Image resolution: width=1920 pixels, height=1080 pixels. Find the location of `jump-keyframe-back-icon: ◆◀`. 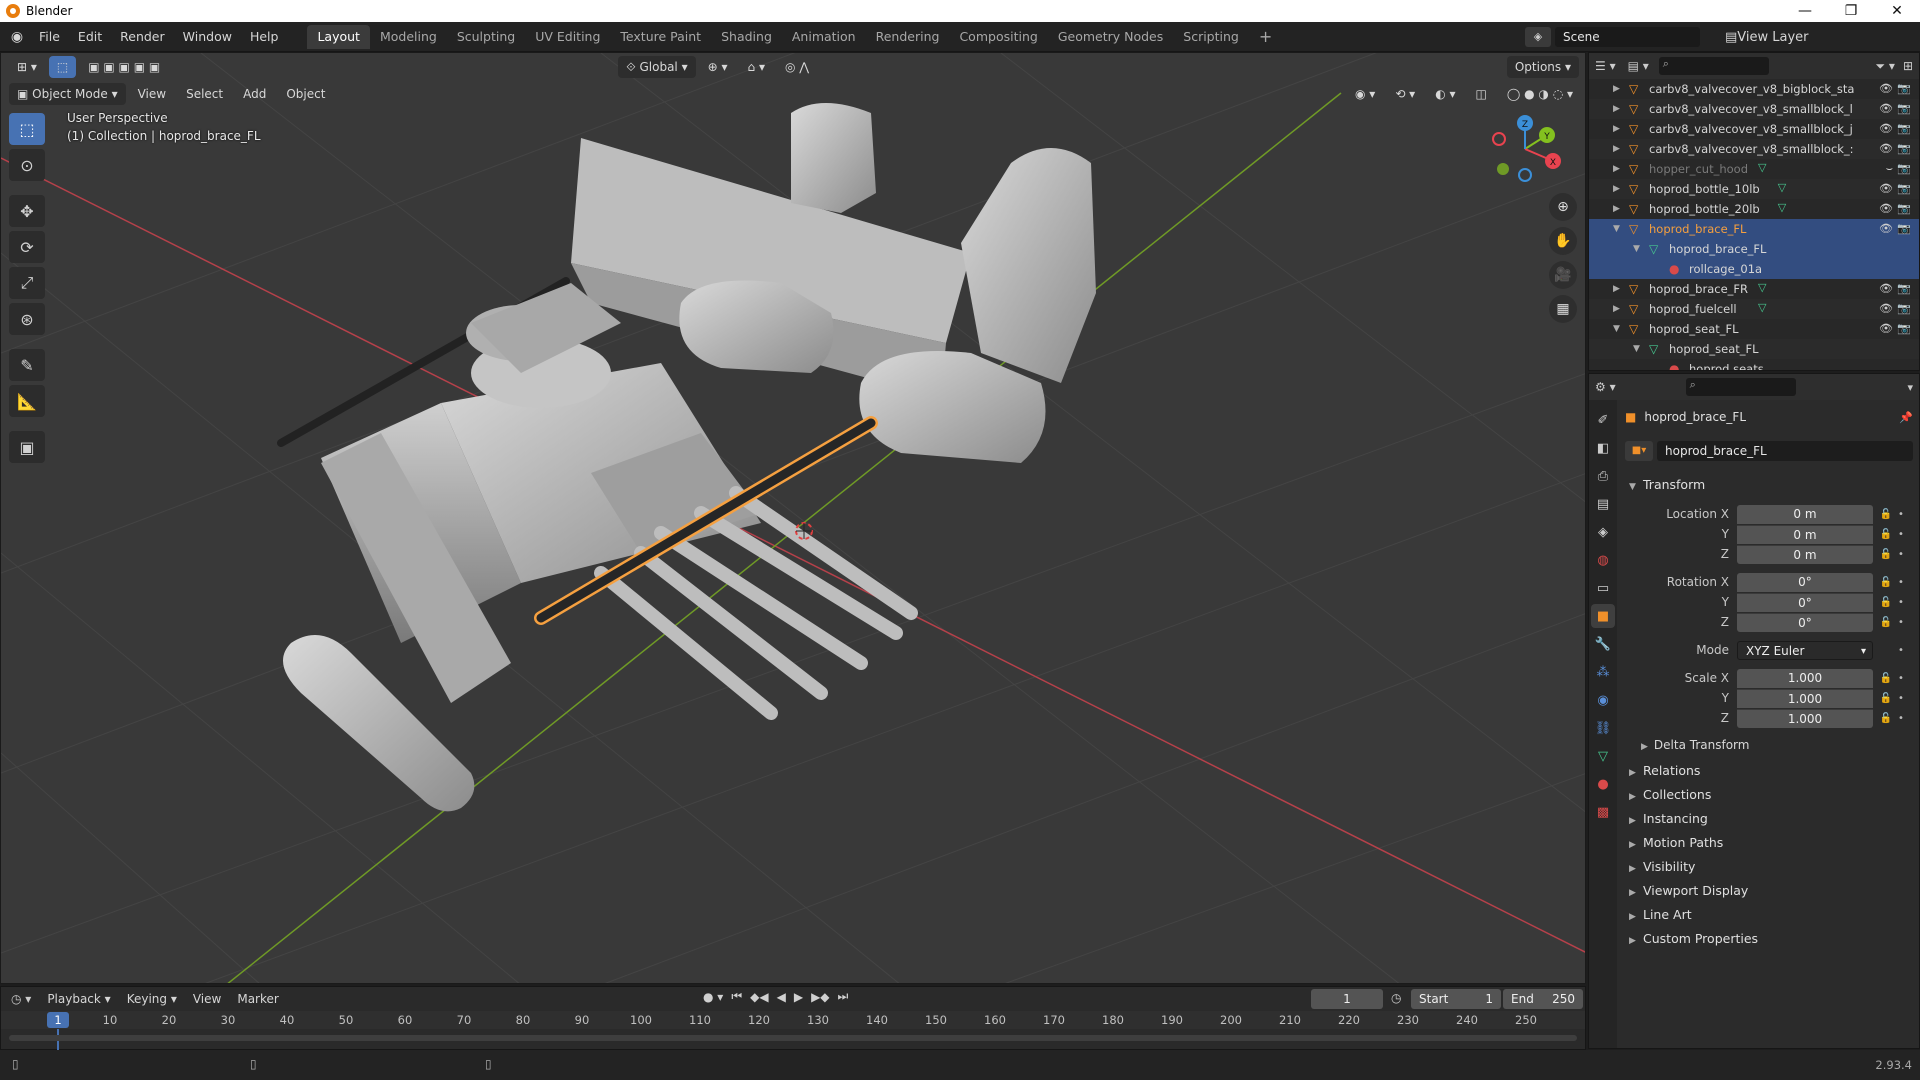

jump-keyframe-back-icon: ◆◀ is located at coordinates (759, 997).